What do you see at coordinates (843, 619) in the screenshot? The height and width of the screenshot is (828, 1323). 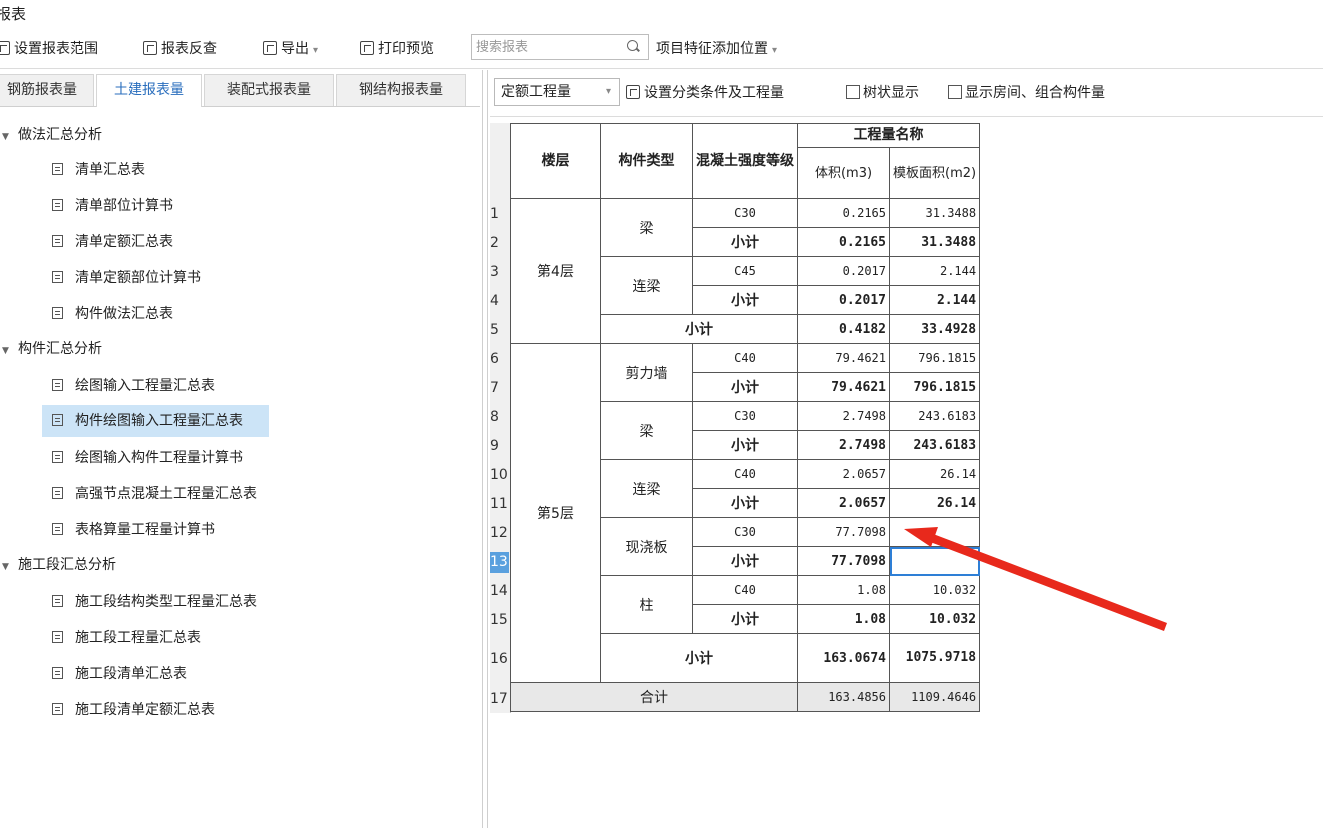 I see `cell-subtotal-volume: 1.08` at bounding box center [843, 619].